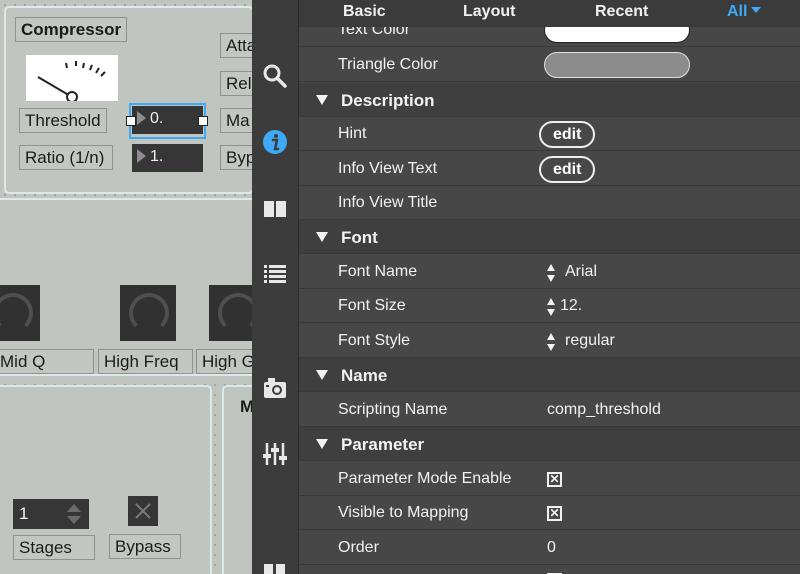 Image resolution: width=800 pixels, height=574 pixels. I want to click on row-info-view-text: Info View Text edit, so click(549, 169).